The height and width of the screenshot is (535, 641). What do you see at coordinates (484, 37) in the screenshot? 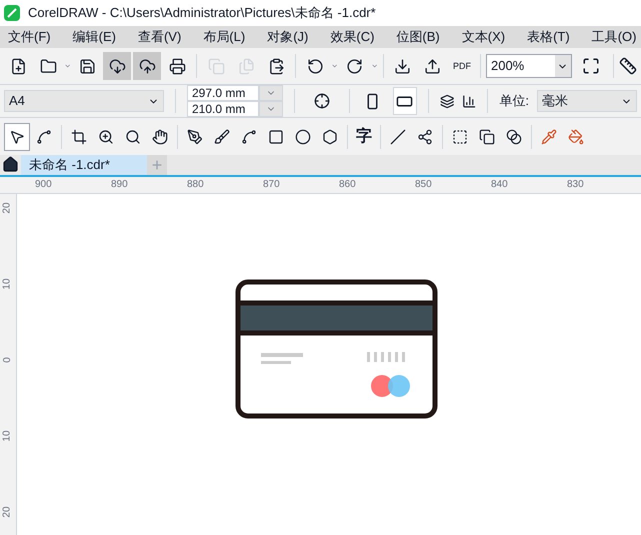
I see `menu-item: 文本(X)` at bounding box center [484, 37].